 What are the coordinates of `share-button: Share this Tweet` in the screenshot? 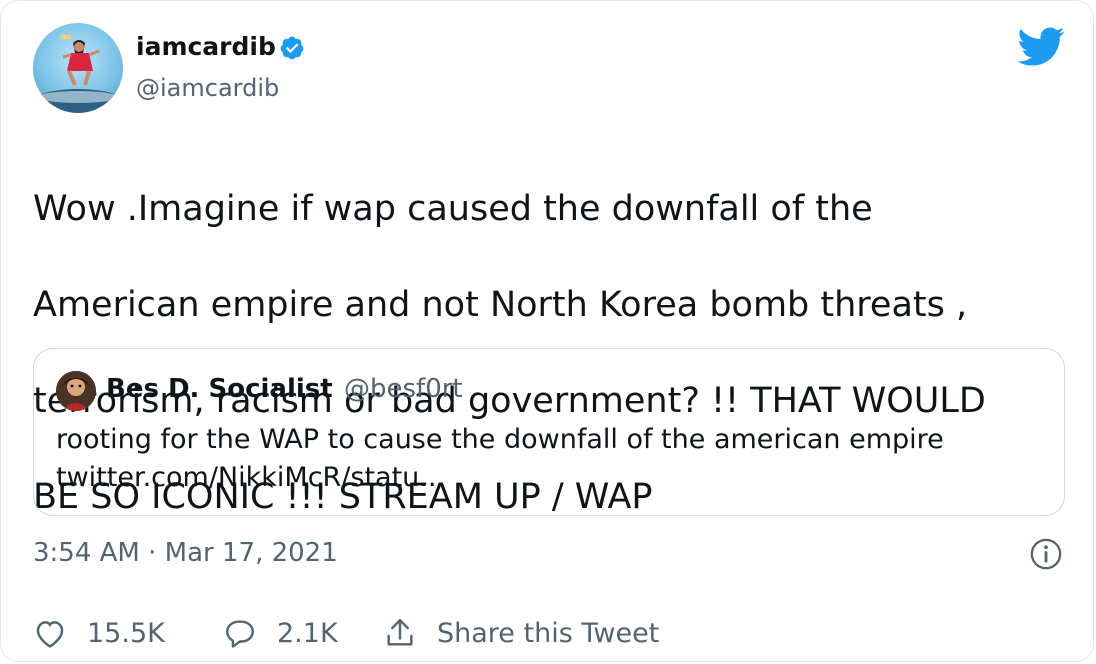 It's located at (521, 633).